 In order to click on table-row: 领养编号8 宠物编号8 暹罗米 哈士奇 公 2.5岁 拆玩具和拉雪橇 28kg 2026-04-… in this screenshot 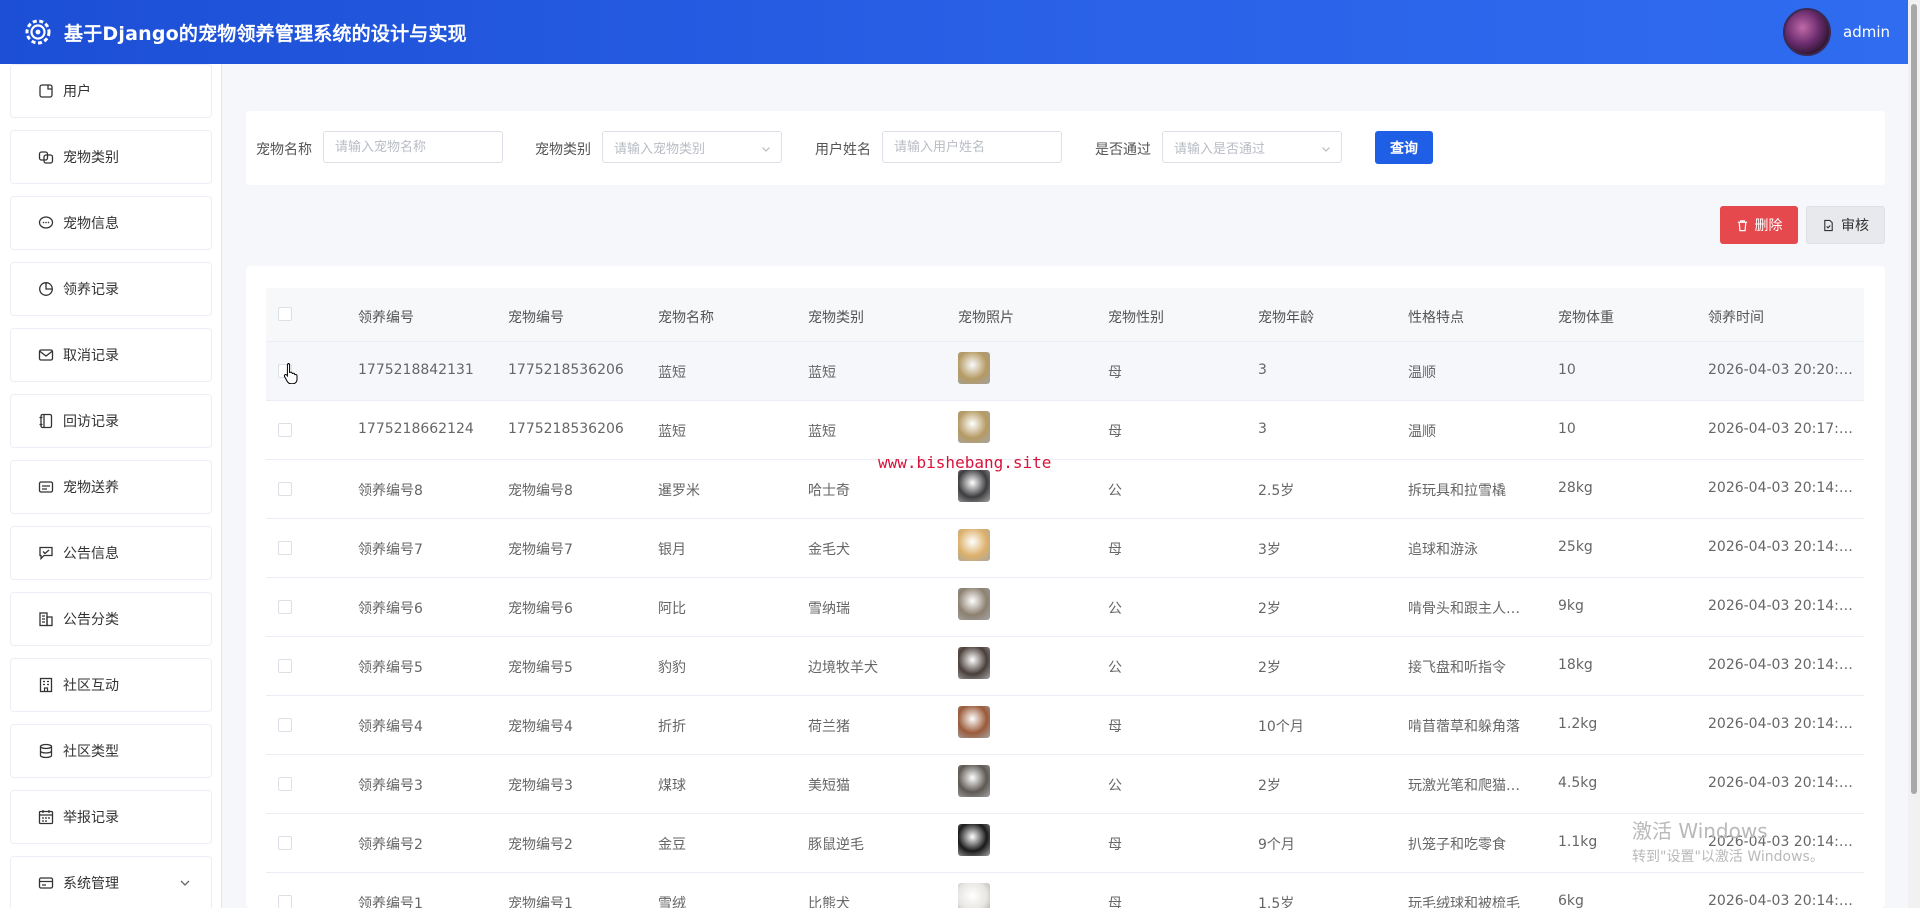, I will do `click(1065, 489)`.